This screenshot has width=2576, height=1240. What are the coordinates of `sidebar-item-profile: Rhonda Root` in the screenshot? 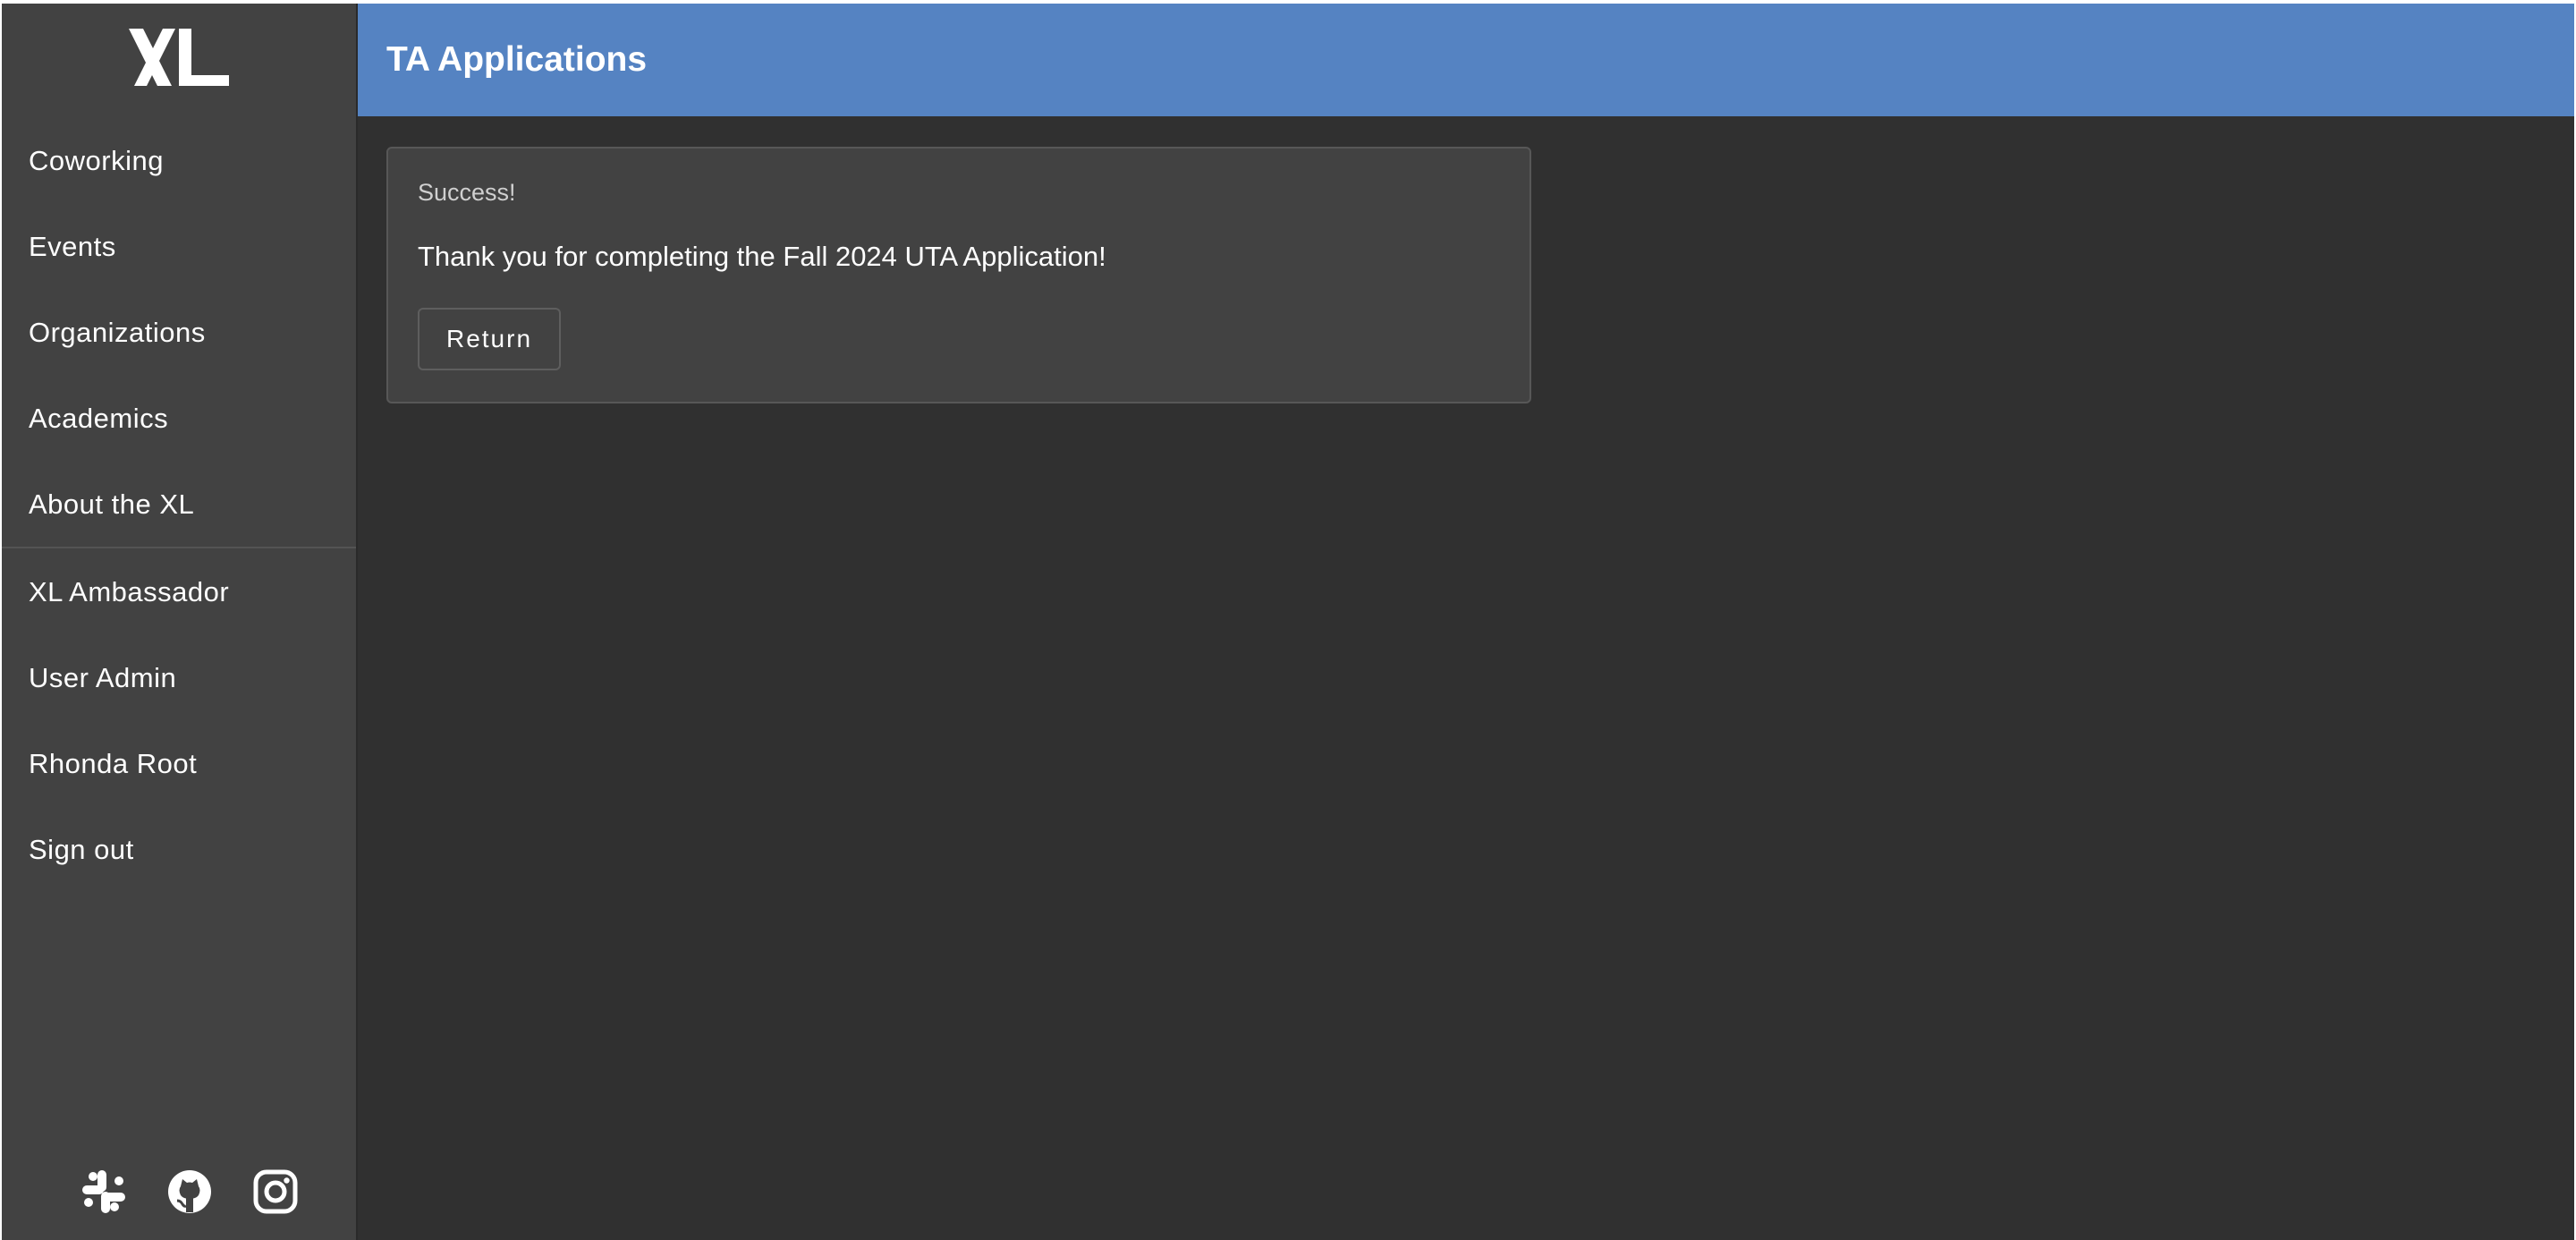 It's located at (113, 764).